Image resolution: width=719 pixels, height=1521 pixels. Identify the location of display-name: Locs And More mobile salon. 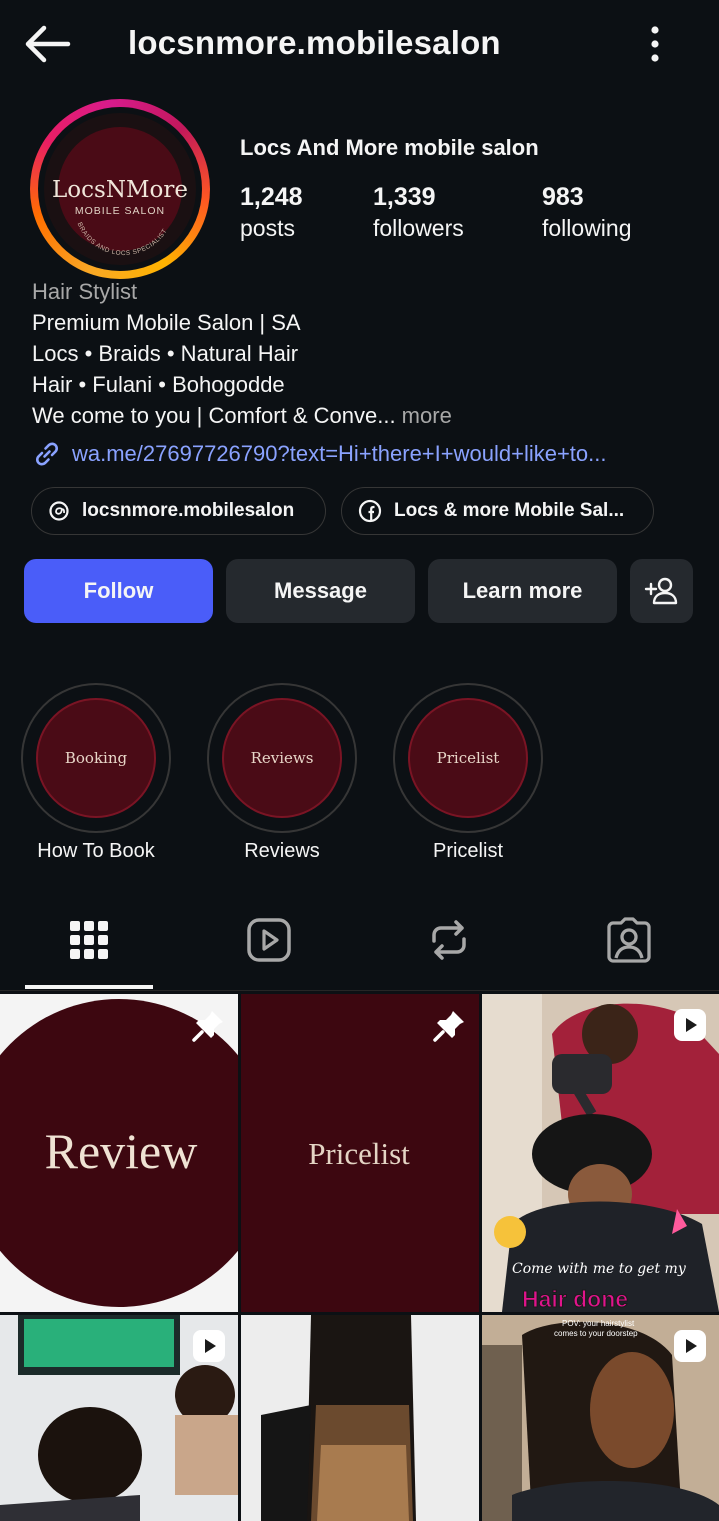
(389, 147).